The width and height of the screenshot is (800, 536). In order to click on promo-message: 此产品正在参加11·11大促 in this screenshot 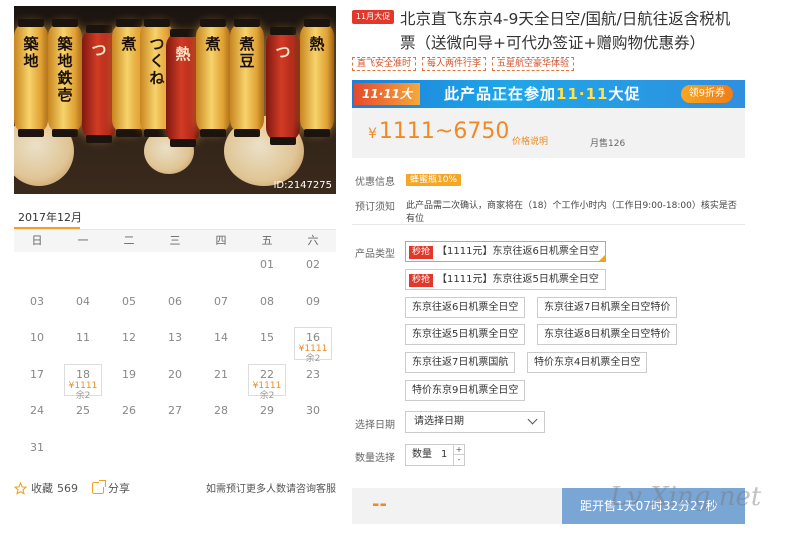, I will do `click(542, 94)`.